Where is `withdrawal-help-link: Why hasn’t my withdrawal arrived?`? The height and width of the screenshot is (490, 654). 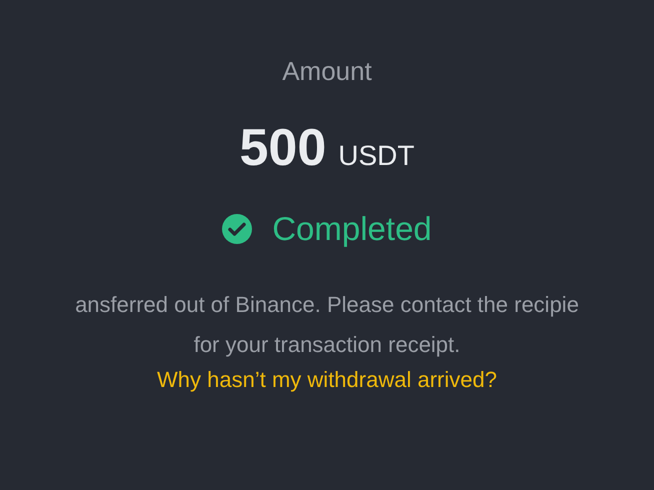 withdrawal-help-link: Why hasn’t my withdrawal arrived? is located at coordinates (327, 380).